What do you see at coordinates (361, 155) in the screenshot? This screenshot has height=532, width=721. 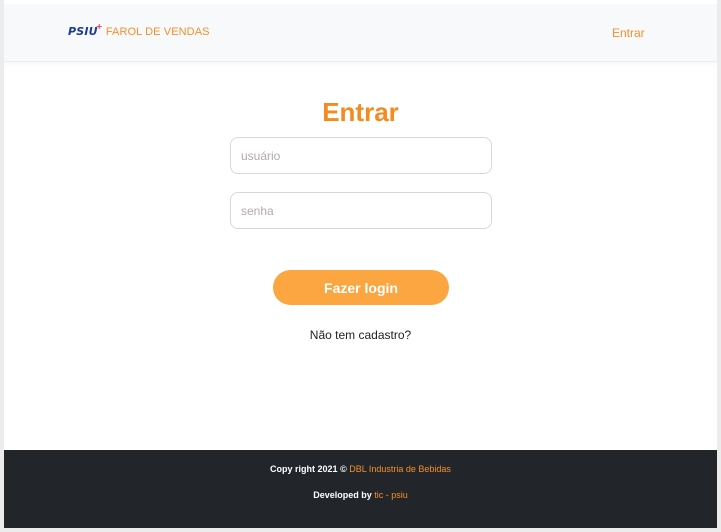 I see `username-input` at bounding box center [361, 155].